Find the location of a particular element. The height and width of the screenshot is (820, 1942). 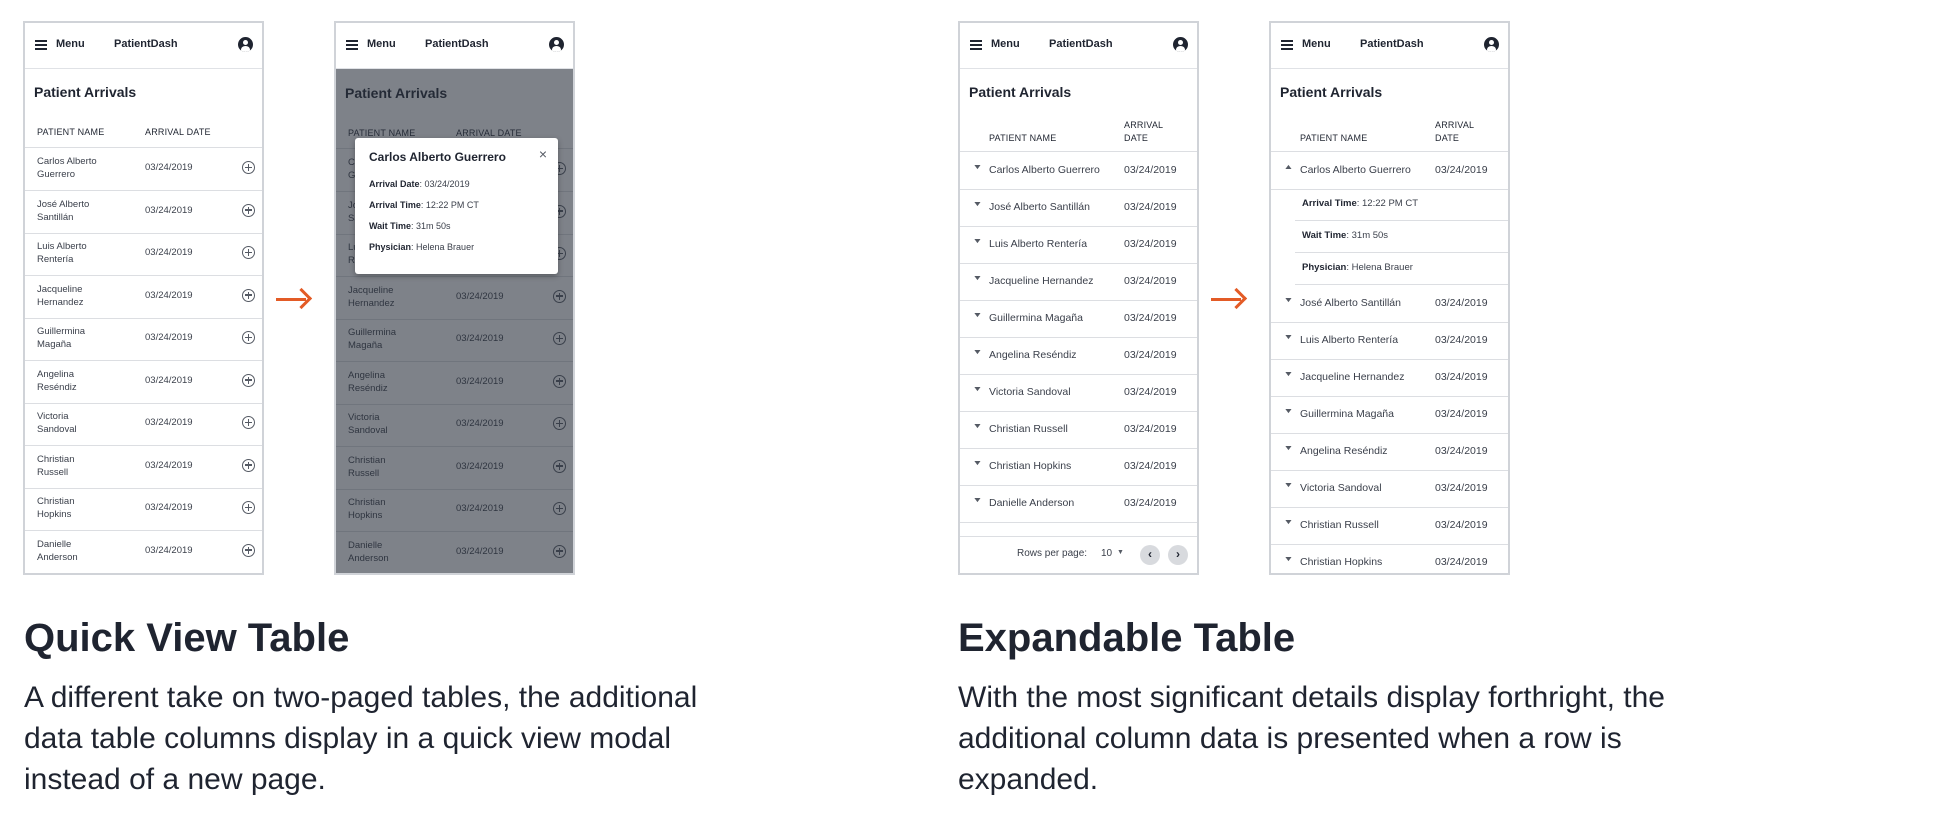

table-row: Christian Hopkins 03/24/2019 is located at coordinates (143, 509).